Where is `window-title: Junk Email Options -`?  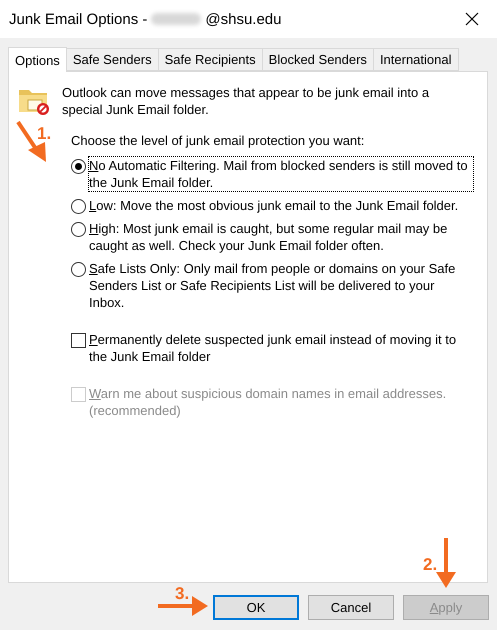 window-title: Junk Email Options - is located at coordinates (78, 19).